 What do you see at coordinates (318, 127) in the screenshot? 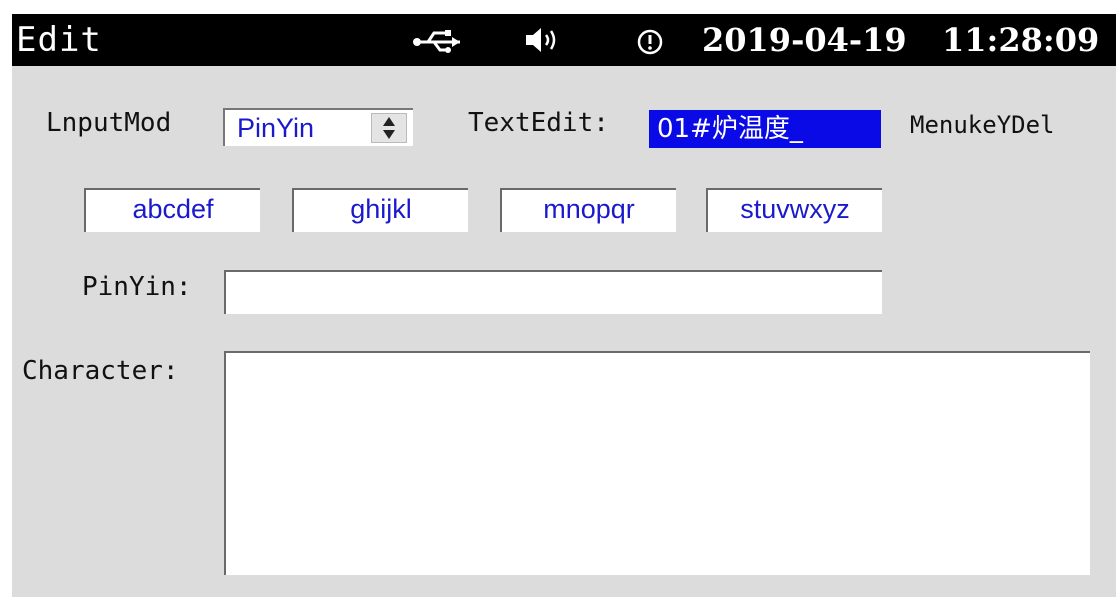
I see `input-mode-select: PinYin` at bounding box center [318, 127].